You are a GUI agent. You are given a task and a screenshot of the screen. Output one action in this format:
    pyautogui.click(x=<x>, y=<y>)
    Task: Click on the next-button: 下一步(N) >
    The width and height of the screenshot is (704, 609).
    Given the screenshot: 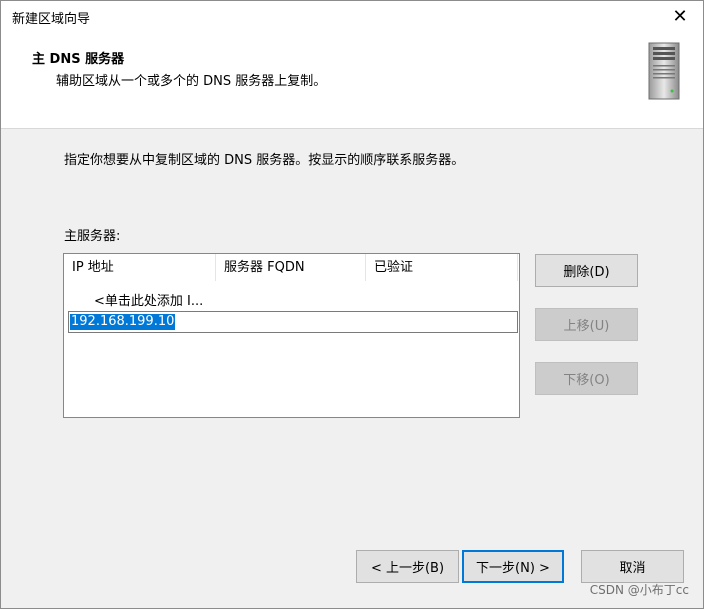 What is the action you would take?
    pyautogui.click(x=513, y=566)
    